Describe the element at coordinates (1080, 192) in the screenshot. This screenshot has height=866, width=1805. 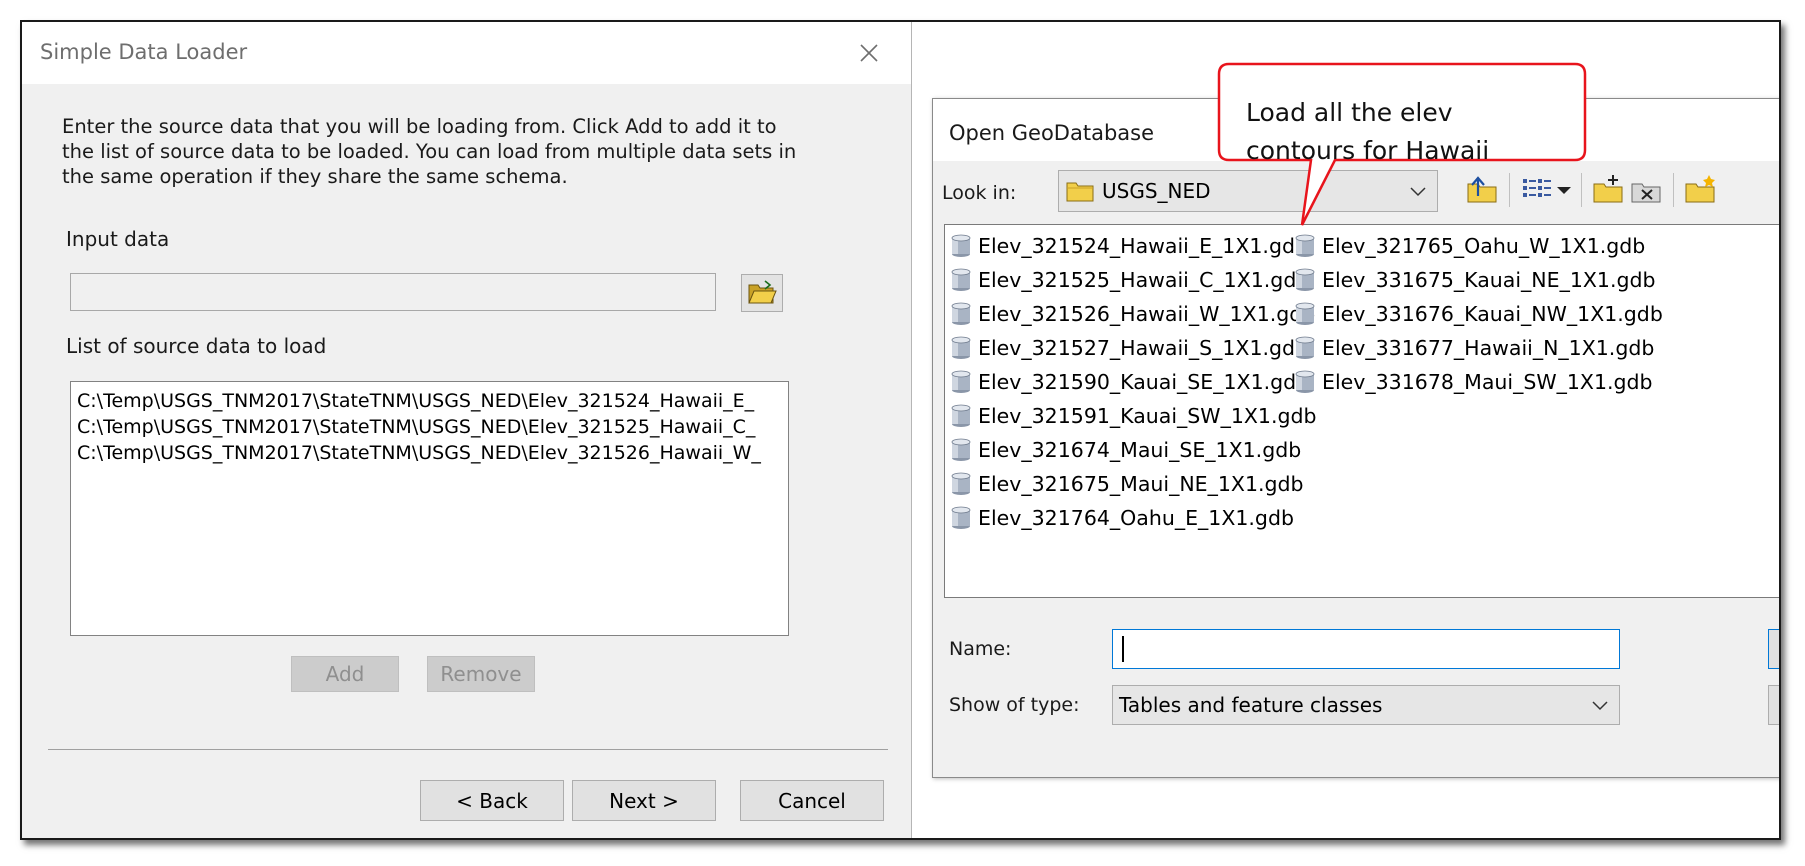
I see `folder-icon` at that location.